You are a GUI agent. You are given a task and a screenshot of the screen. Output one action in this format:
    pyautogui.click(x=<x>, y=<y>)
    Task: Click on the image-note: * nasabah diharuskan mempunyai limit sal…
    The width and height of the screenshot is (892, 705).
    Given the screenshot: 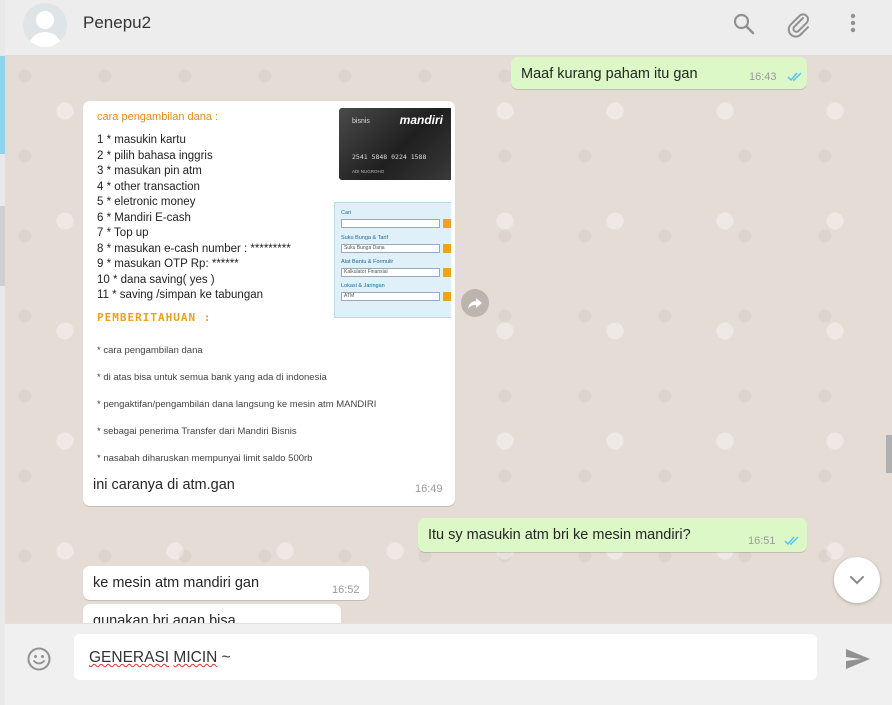 What is the action you would take?
    pyautogui.click(x=205, y=458)
    